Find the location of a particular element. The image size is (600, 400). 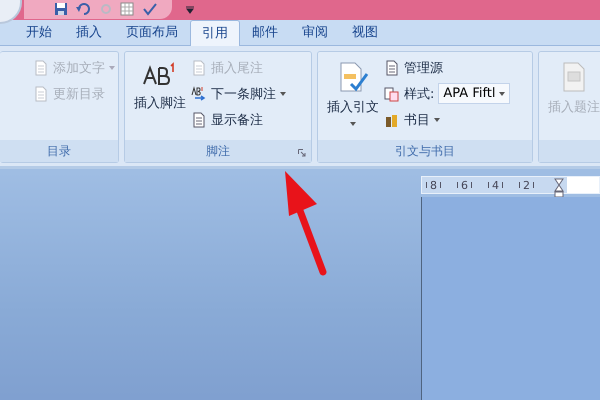

ruler-number: 2 is located at coordinates (526, 185).